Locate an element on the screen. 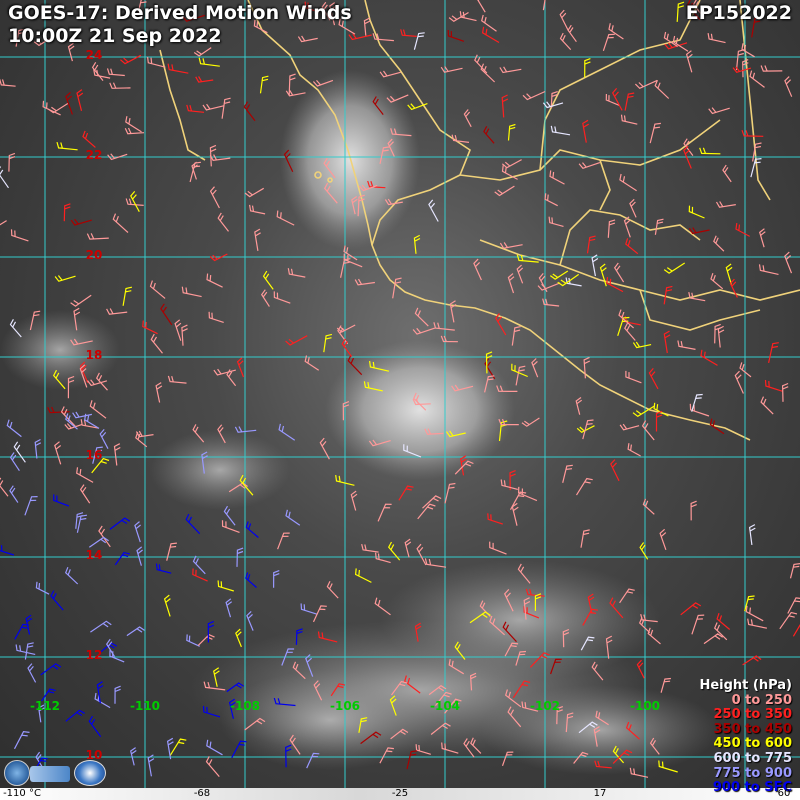 The width and height of the screenshot is (800, 800). map-datetime: 10:00Z 21 Sep 2022 is located at coordinates (115, 36).